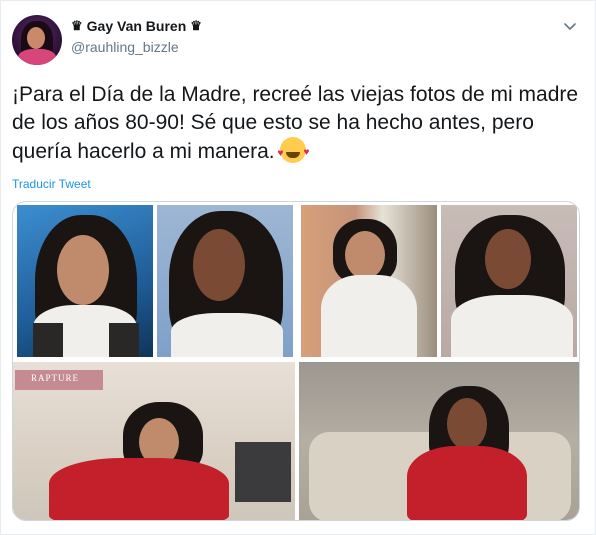  What do you see at coordinates (125, 47) in the screenshot?
I see `author-handle: @rauhling_bizzle` at bounding box center [125, 47].